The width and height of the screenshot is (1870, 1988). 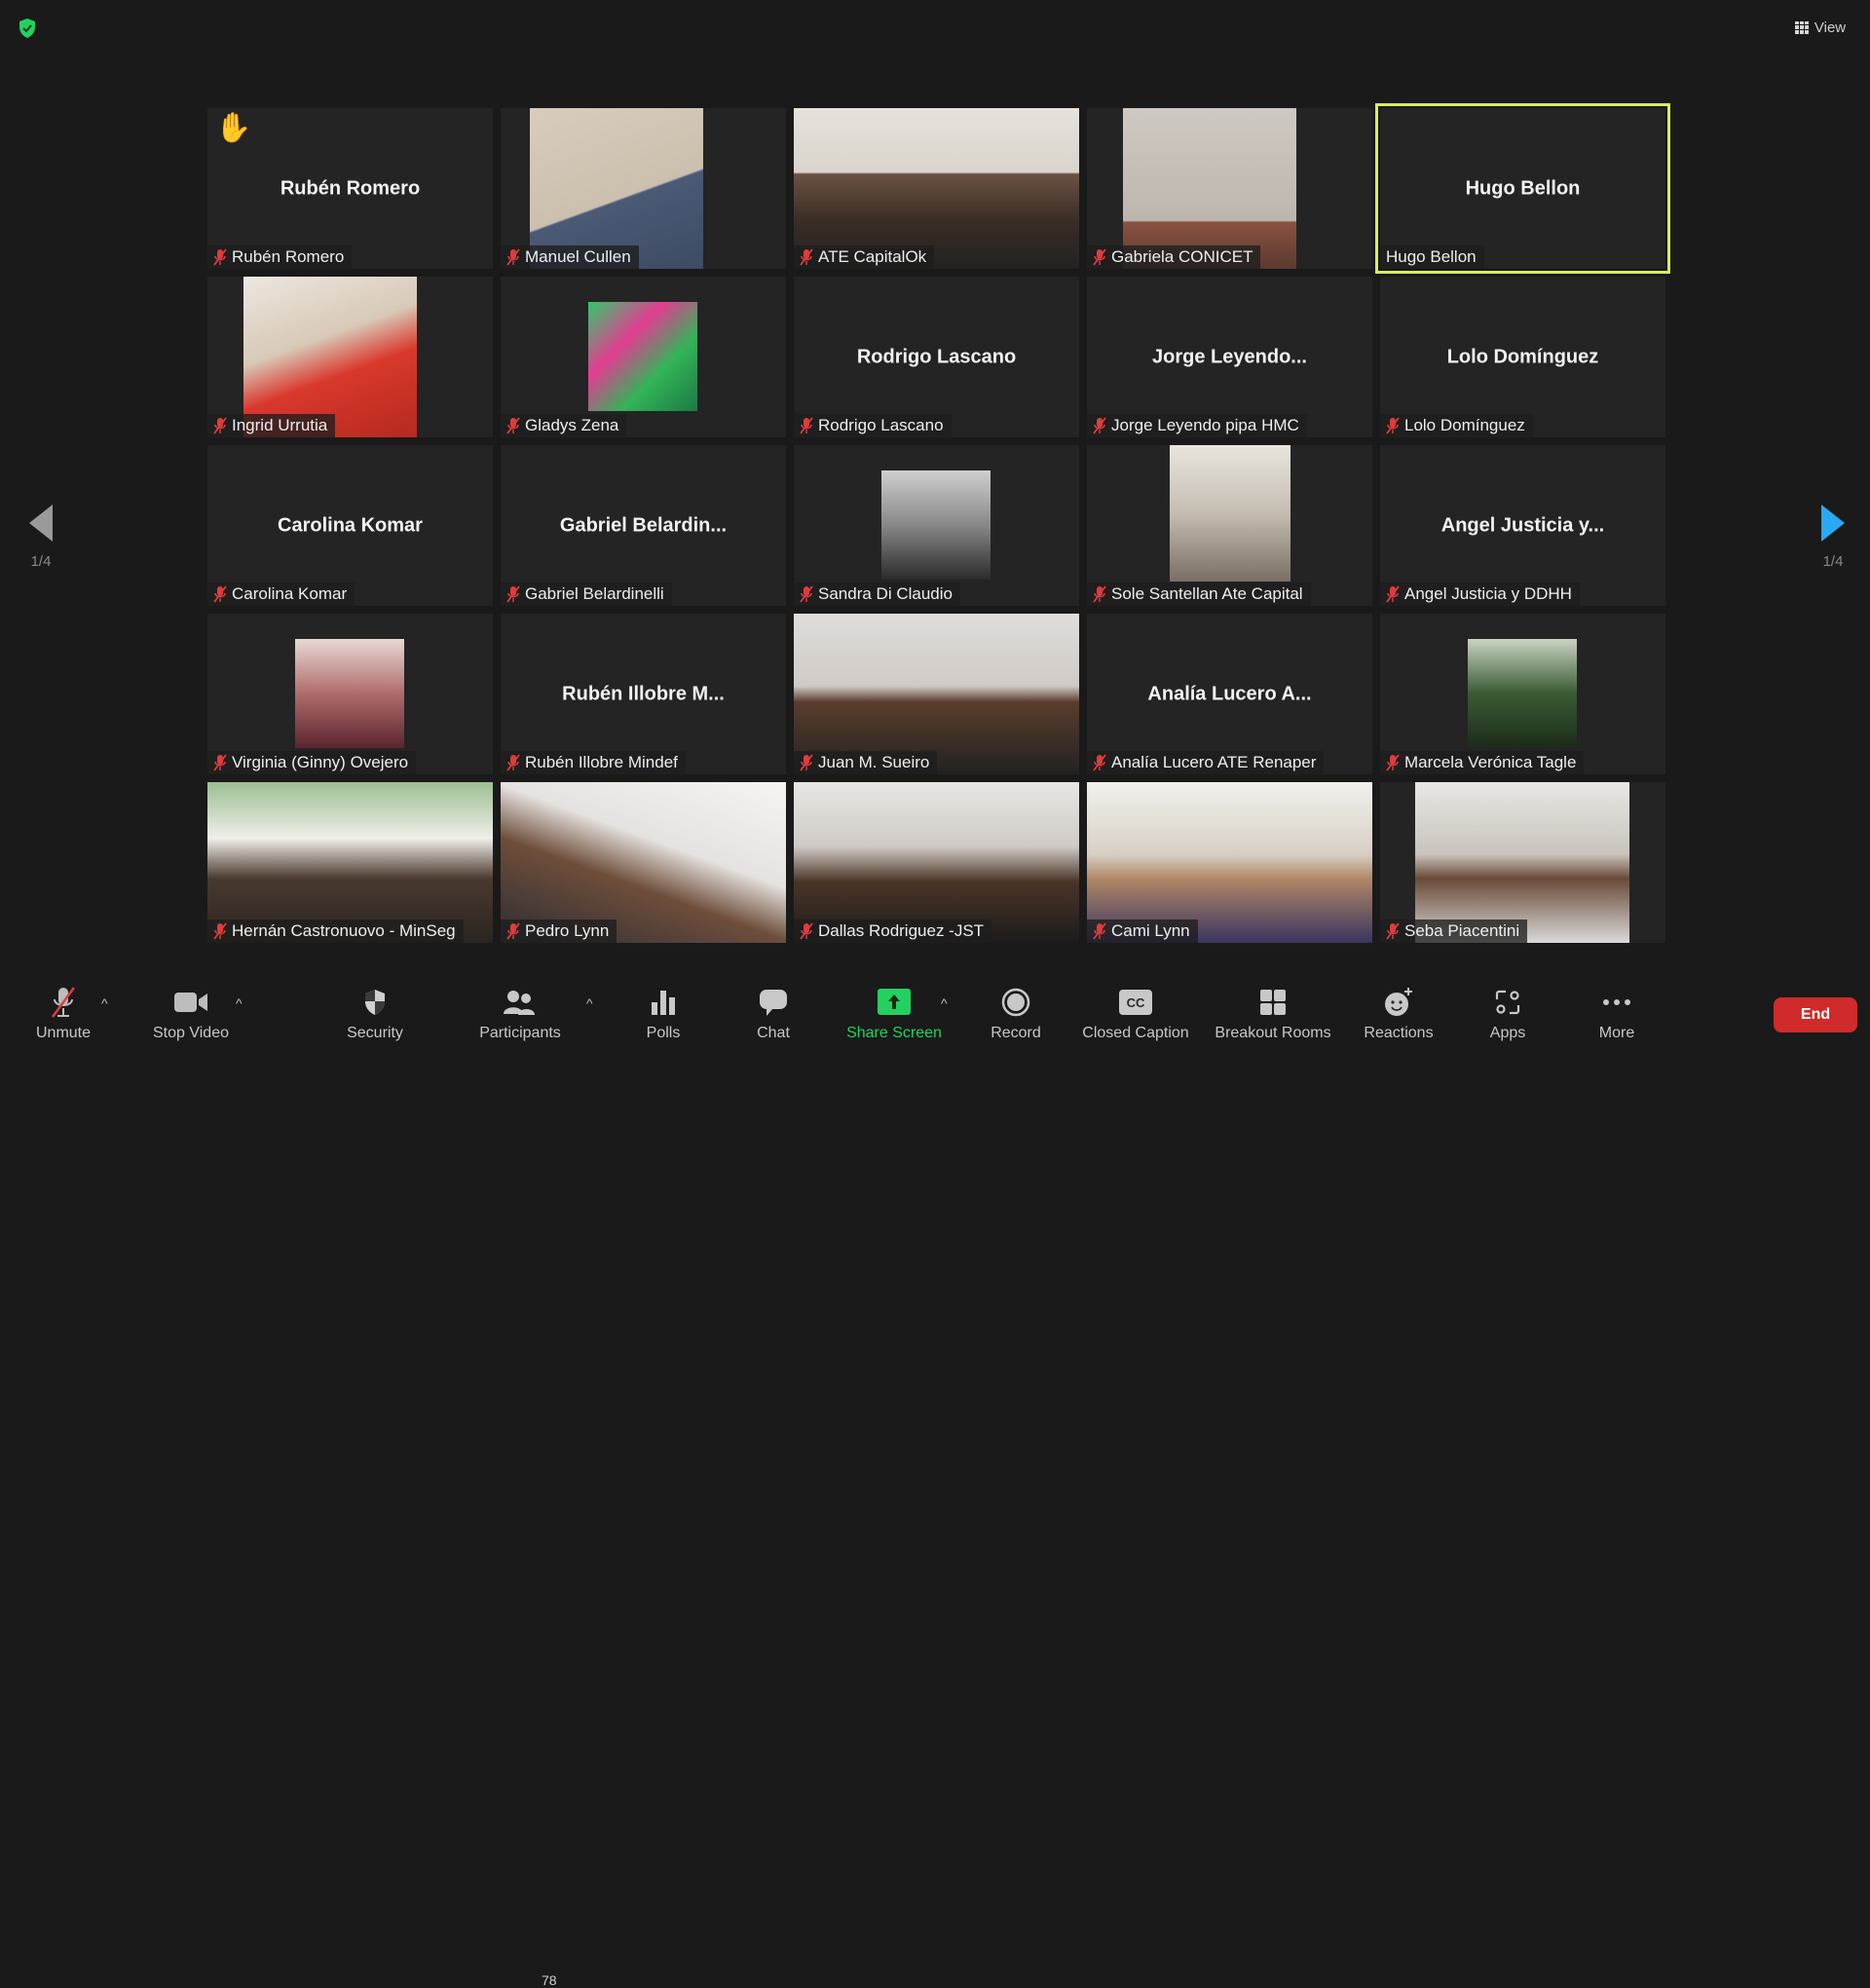 I want to click on participant-name-label: Ingrid Urrutia, so click(x=272, y=425).